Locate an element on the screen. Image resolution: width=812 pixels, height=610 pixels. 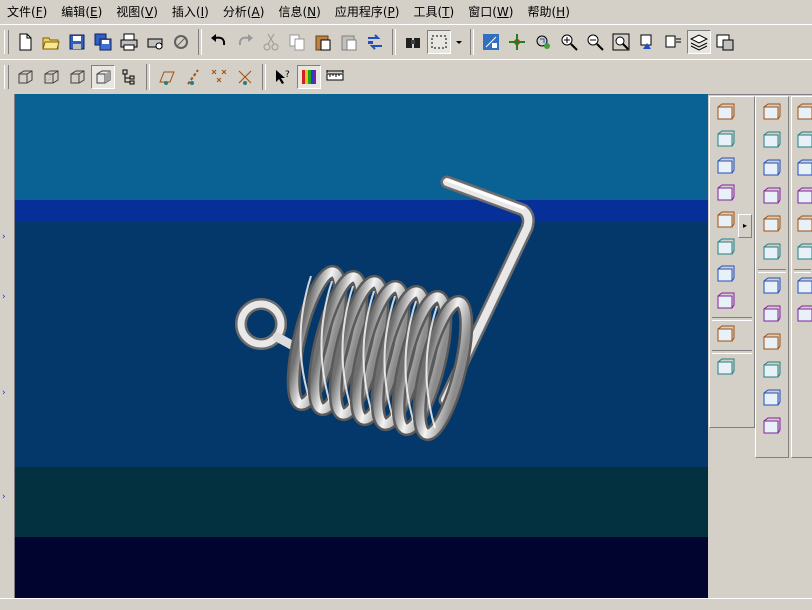
blend-icon is located at coordinates (771, 197).